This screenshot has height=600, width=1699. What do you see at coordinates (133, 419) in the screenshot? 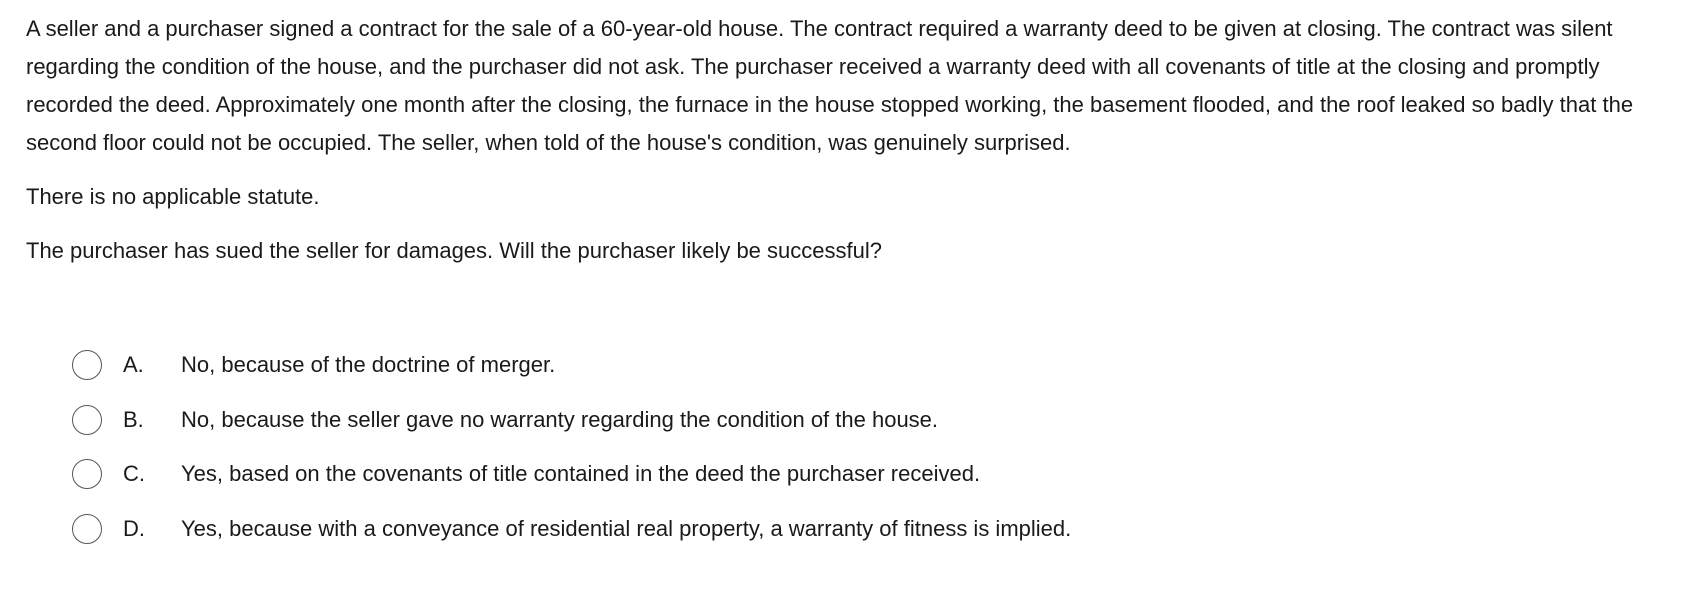
I see `option-letter: B.` at bounding box center [133, 419].